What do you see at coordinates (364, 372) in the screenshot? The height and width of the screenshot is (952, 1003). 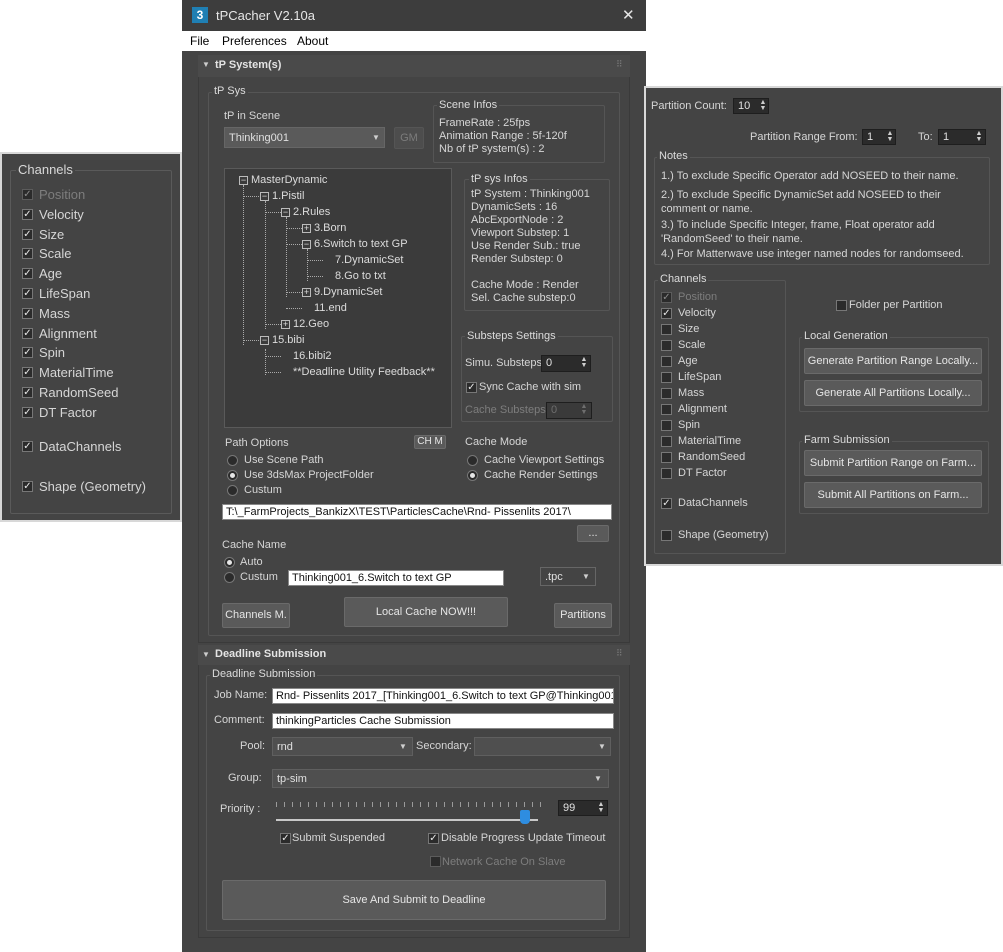 I see `tree-node: **Deadline Utility Feedback**` at bounding box center [364, 372].